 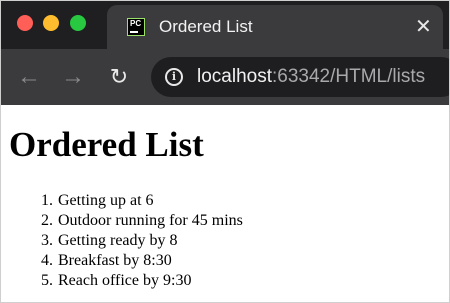 What do you see at coordinates (78, 23) in the screenshot?
I see `window-maximize-button` at bounding box center [78, 23].